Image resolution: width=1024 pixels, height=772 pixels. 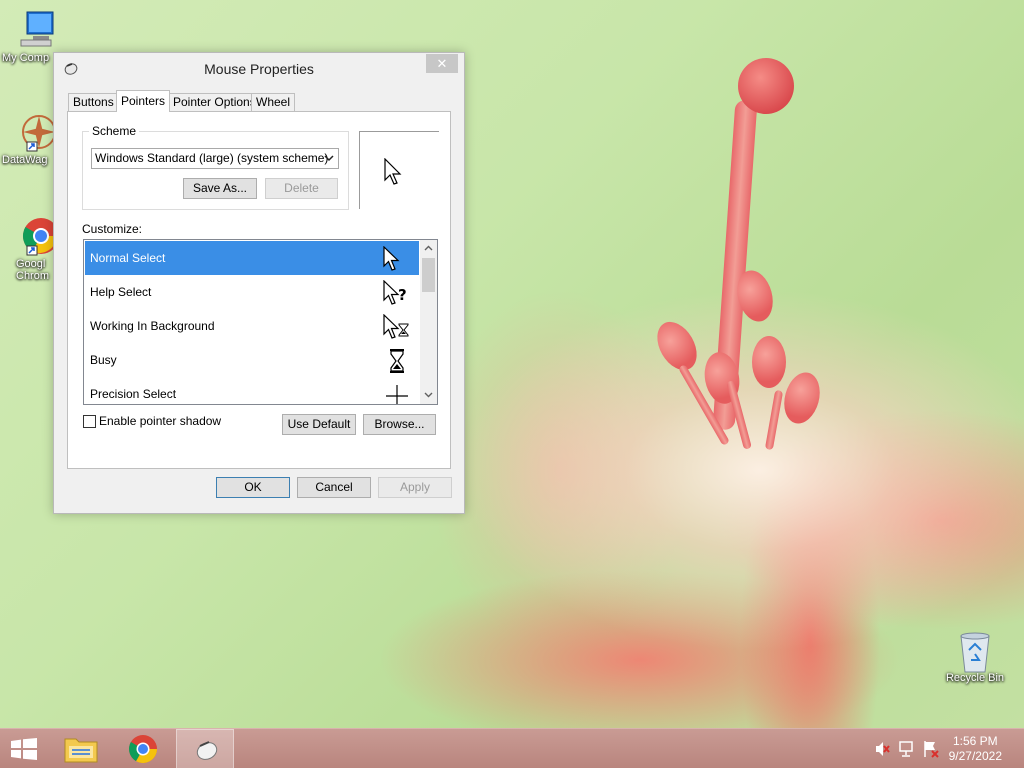 I want to click on start-button, so click(x=24, y=749).